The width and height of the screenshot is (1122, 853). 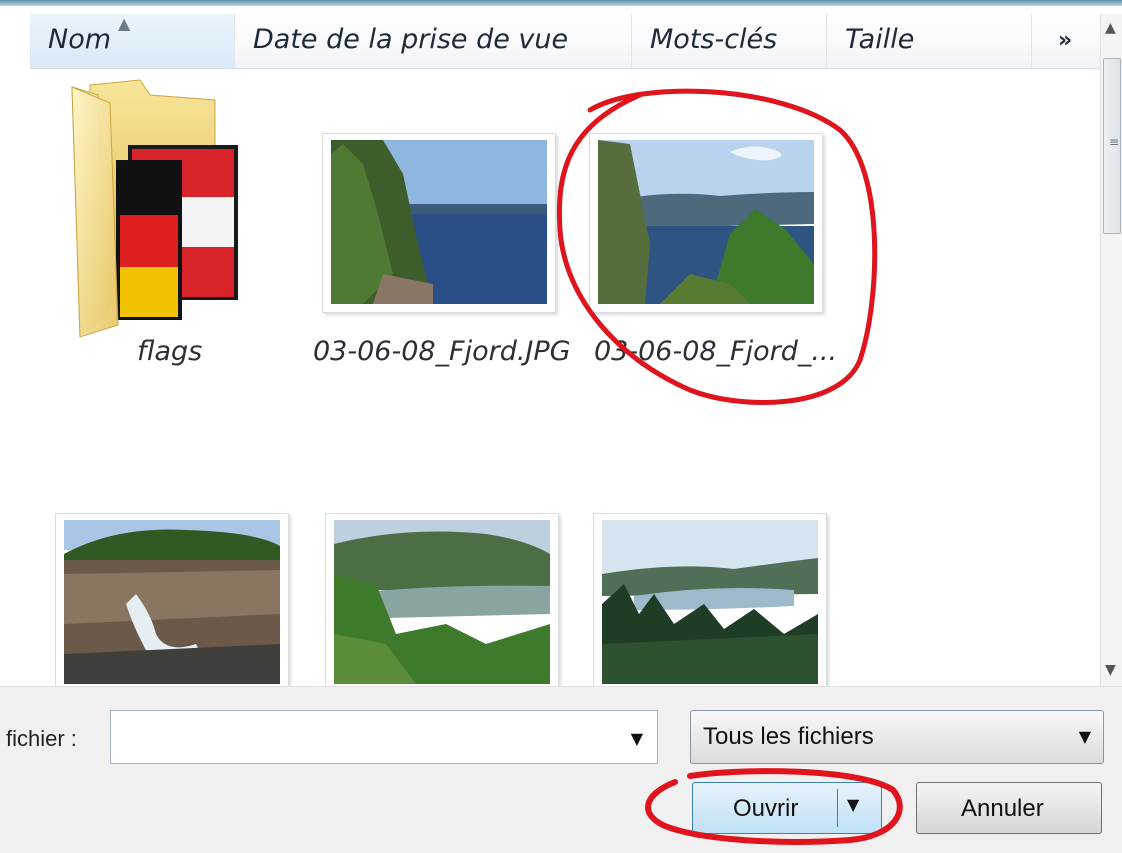 What do you see at coordinates (561, 3) in the screenshot?
I see `window-frame-top` at bounding box center [561, 3].